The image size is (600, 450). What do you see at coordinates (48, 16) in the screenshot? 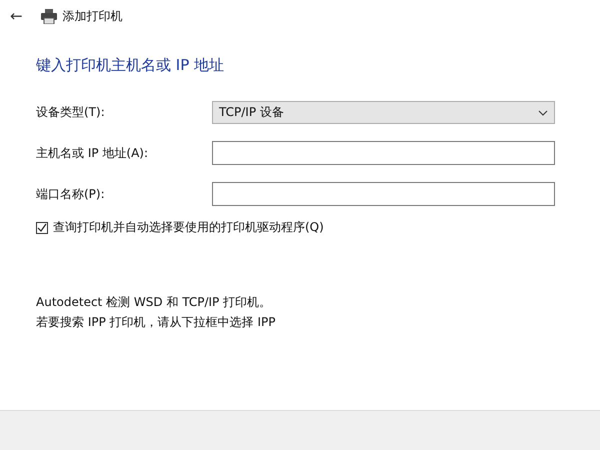
I see `printer-icon` at bounding box center [48, 16].